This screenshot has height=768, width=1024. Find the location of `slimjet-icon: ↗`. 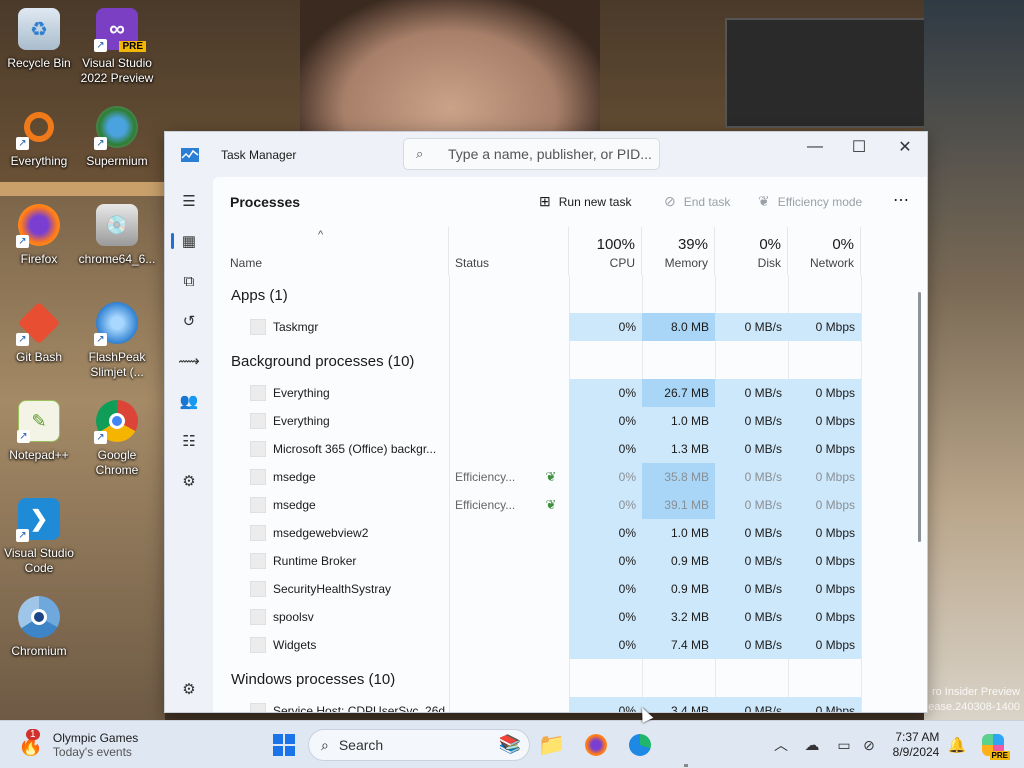

slimjet-icon: ↗ is located at coordinates (116, 324).